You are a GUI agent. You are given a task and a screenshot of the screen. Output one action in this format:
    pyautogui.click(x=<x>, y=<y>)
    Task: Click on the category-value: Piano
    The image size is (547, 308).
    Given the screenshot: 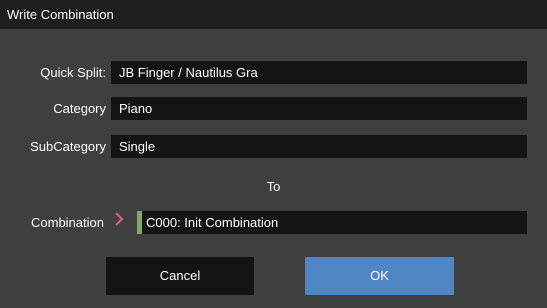 What is the action you would take?
    pyautogui.click(x=136, y=108)
    